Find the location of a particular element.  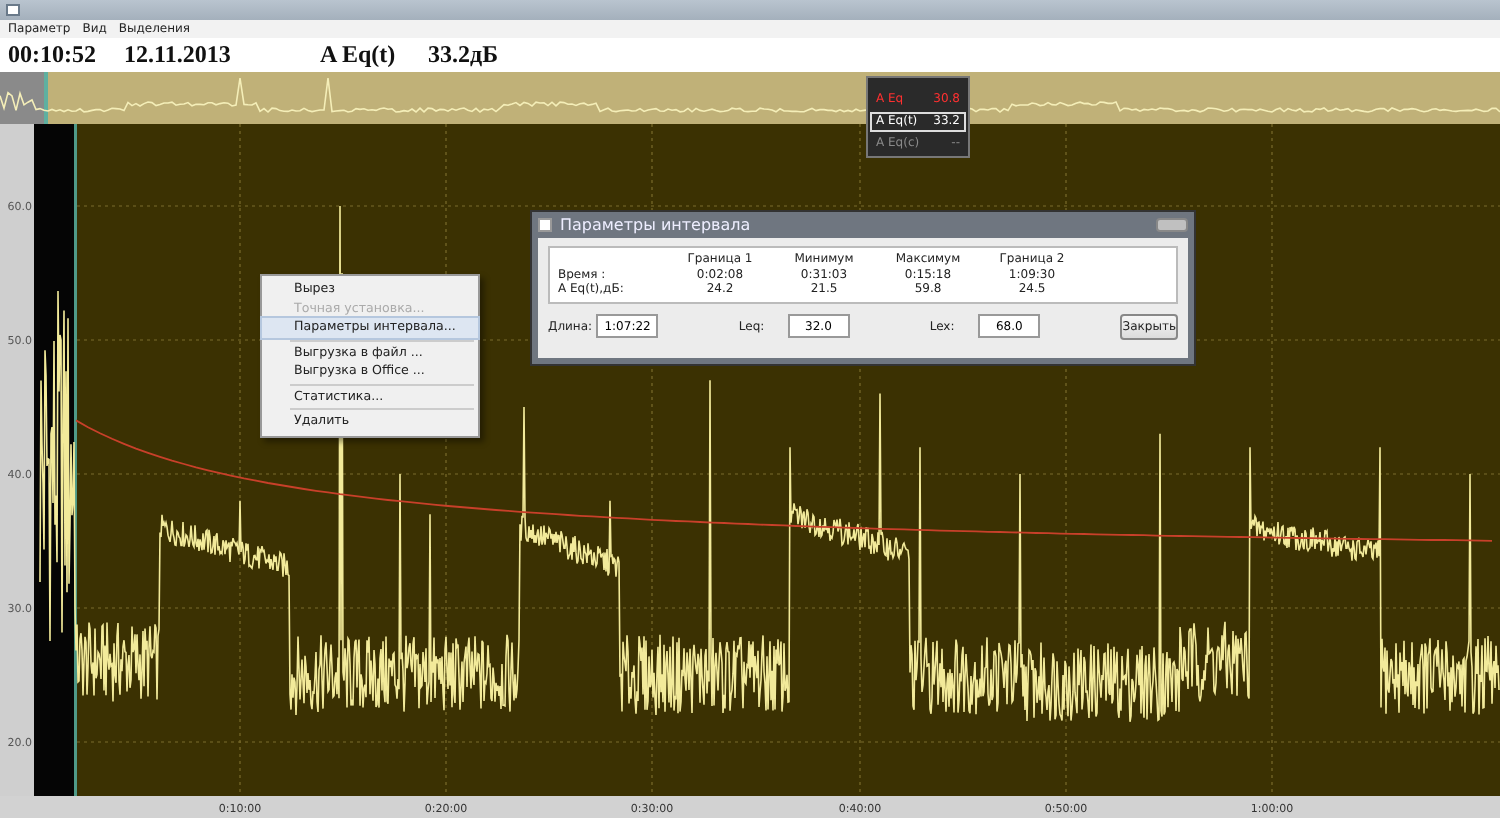

overview-waveform is located at coordinates (750, 95).